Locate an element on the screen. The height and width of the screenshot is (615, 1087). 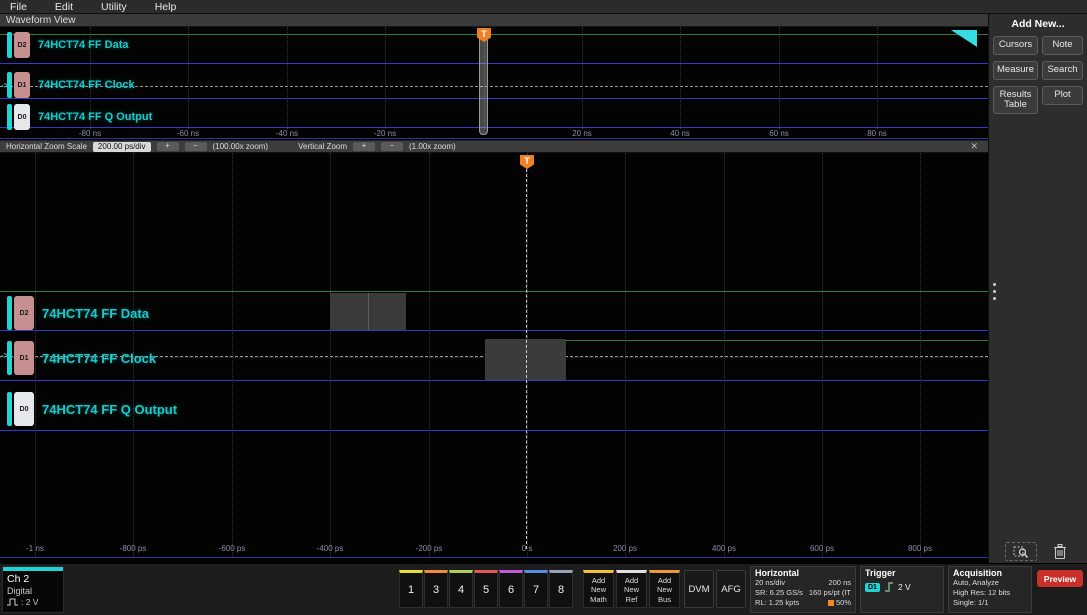
channel-2-threshold: : 2 V is located at coordinates (33, 601).